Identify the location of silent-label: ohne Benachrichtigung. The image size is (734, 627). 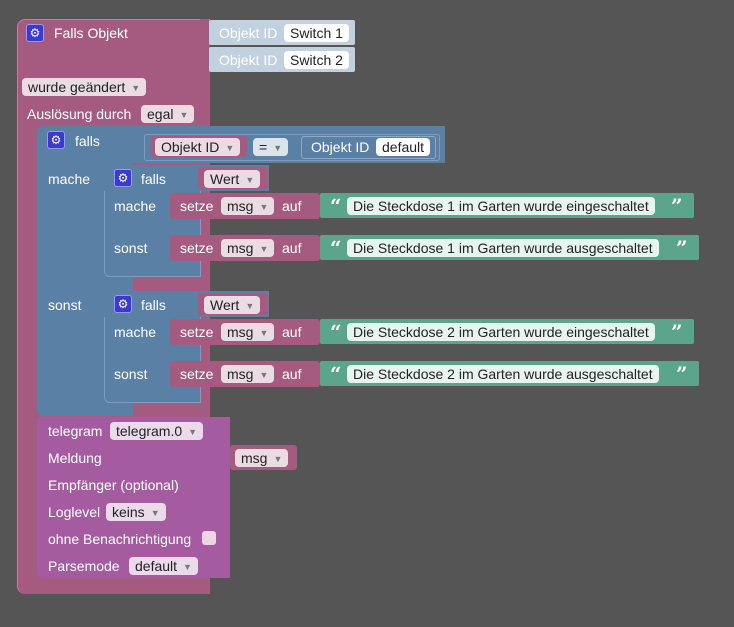
(120, 539).